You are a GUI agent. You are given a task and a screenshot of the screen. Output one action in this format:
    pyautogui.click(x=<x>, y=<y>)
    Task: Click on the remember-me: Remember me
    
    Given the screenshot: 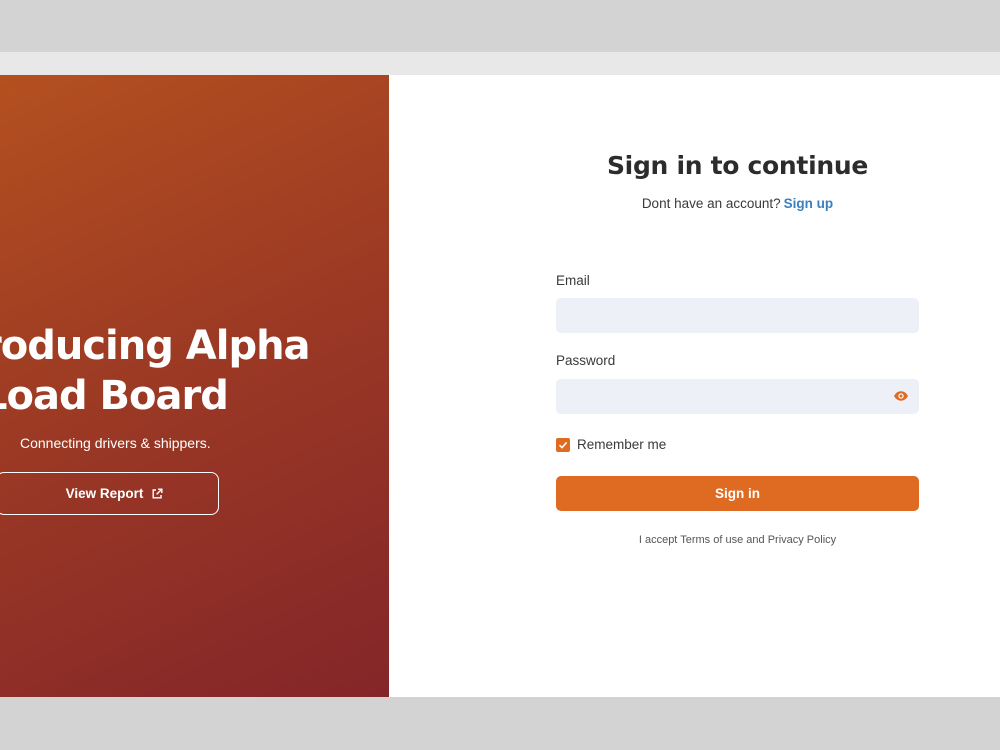 What is the action you would take?
    pyautogui.click(x=611, y=444)
    